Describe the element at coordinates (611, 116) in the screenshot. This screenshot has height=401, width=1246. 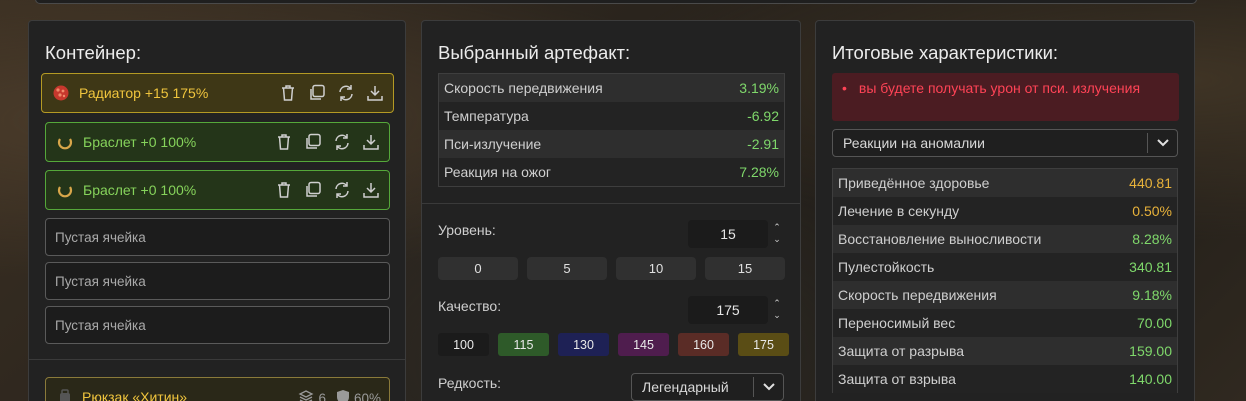
I see `table-row: Температура -6.92` at that location.